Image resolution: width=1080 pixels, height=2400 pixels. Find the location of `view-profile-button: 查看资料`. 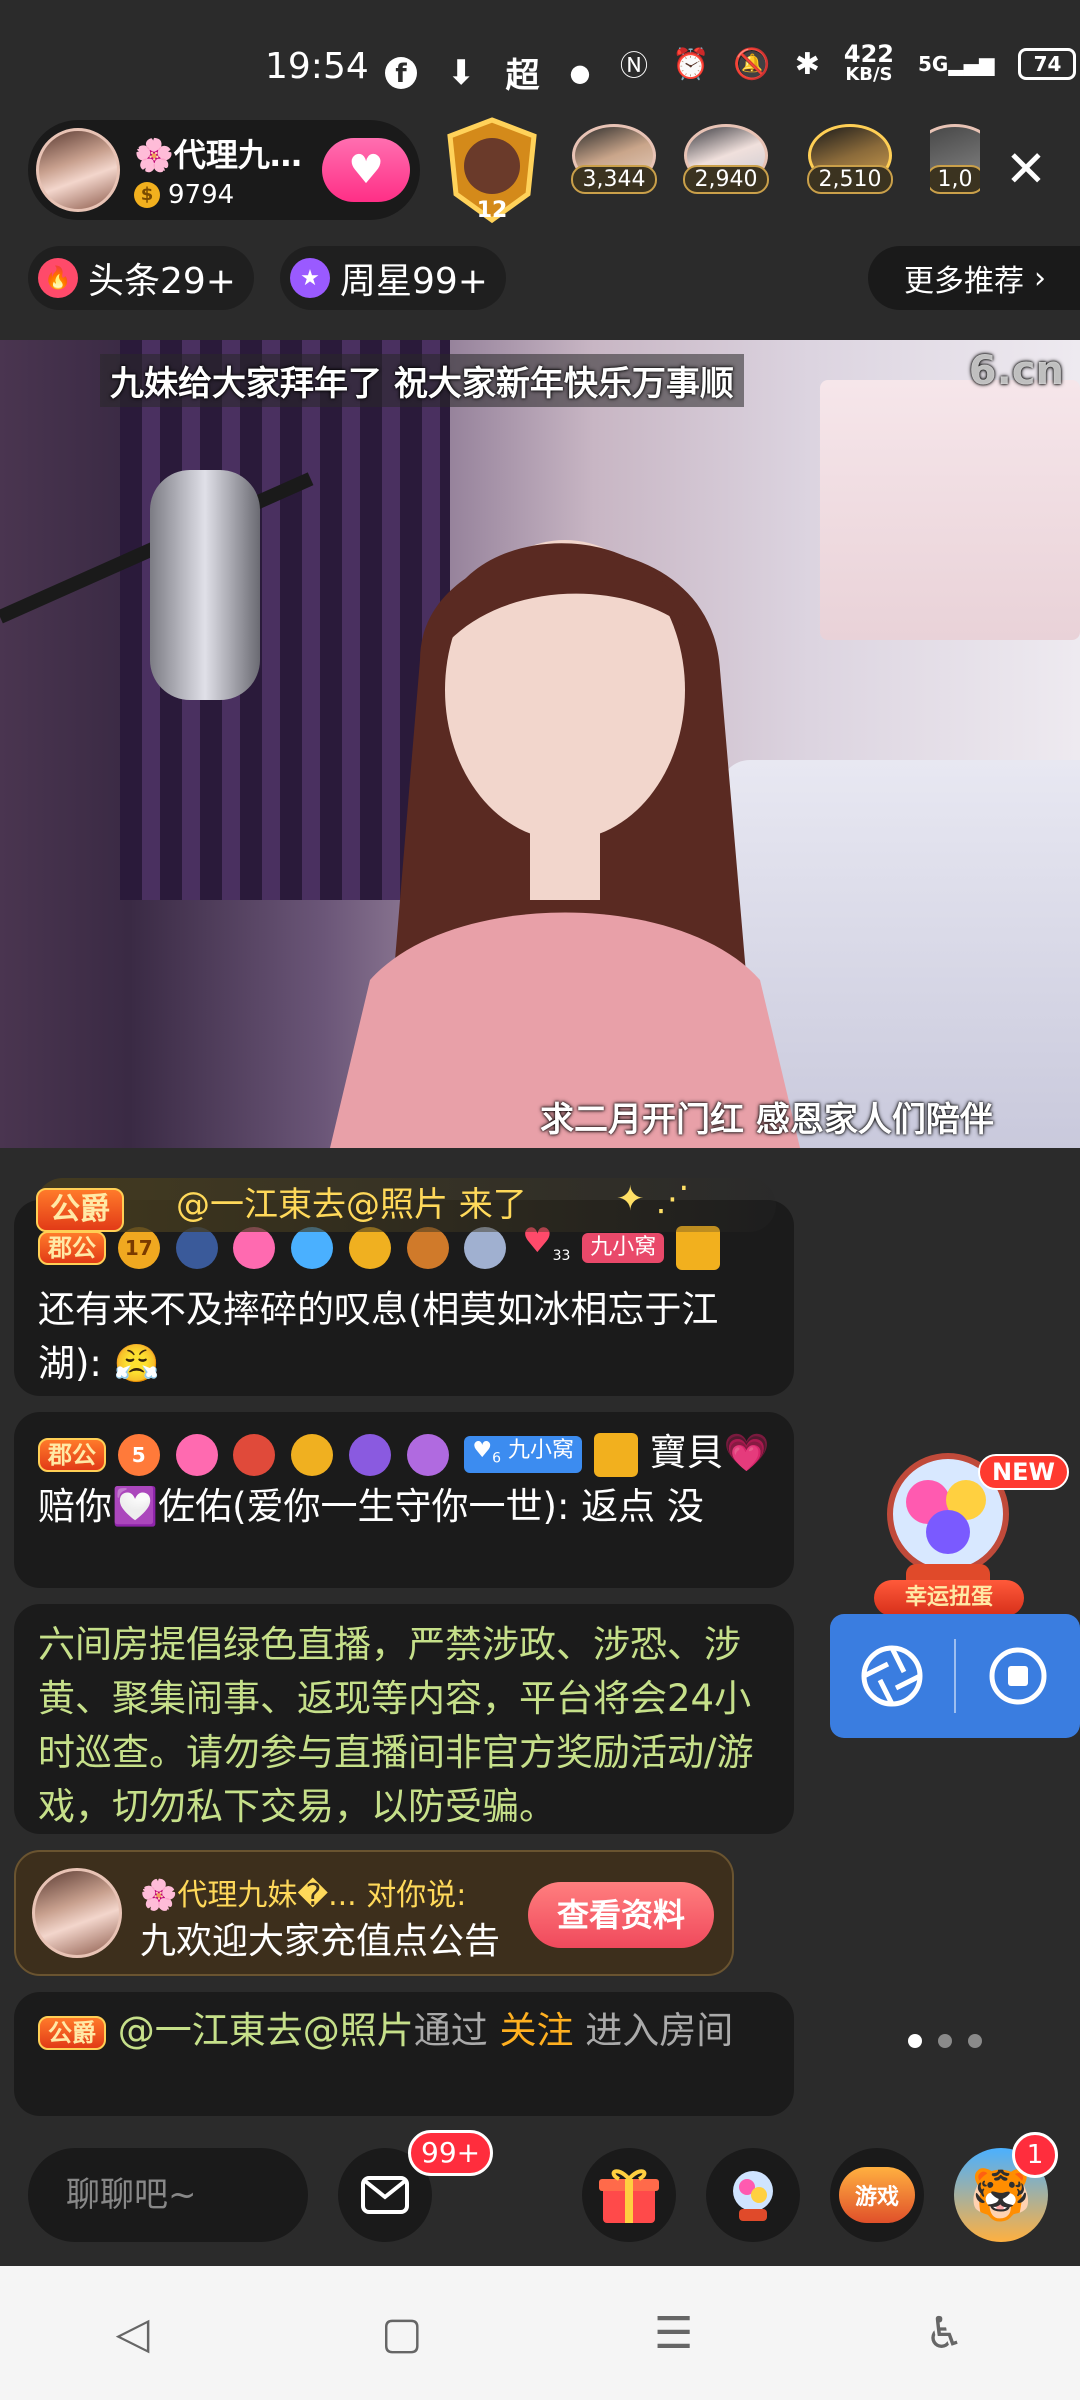

view-profile-button: 查看资料 is located at coordinates (621, 1915).